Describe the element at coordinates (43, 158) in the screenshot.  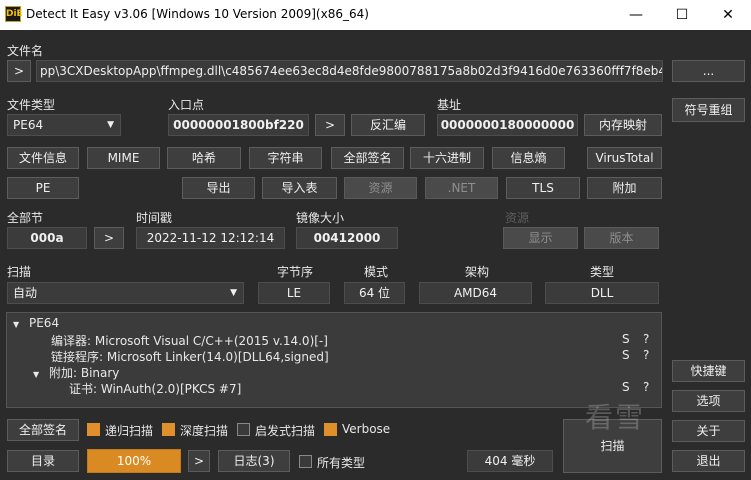
I see `file-info-button: 文件信息` at that location.